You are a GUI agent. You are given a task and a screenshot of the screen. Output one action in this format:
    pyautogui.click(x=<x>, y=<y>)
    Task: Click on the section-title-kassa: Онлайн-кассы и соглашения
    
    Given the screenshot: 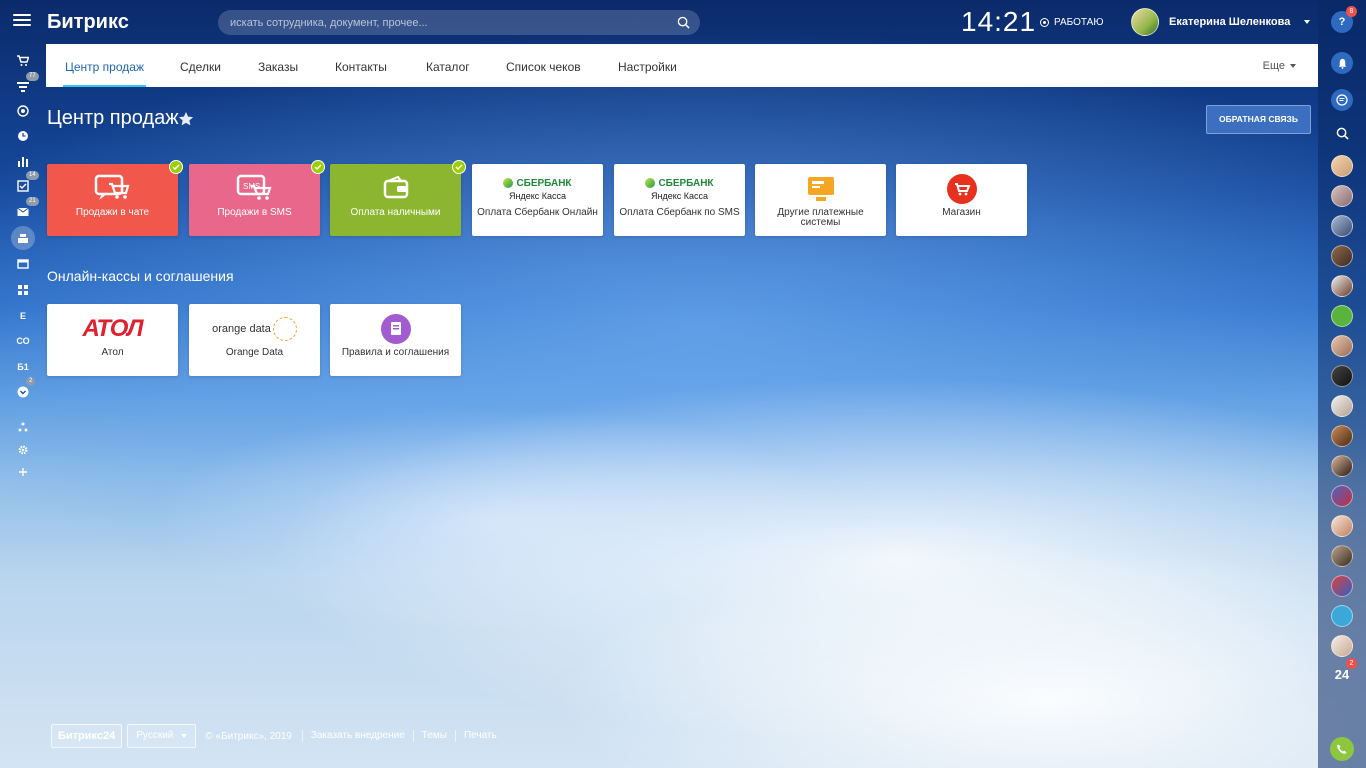 What is the action you would take?
    pyautogui.click(x=140, y=276)
    